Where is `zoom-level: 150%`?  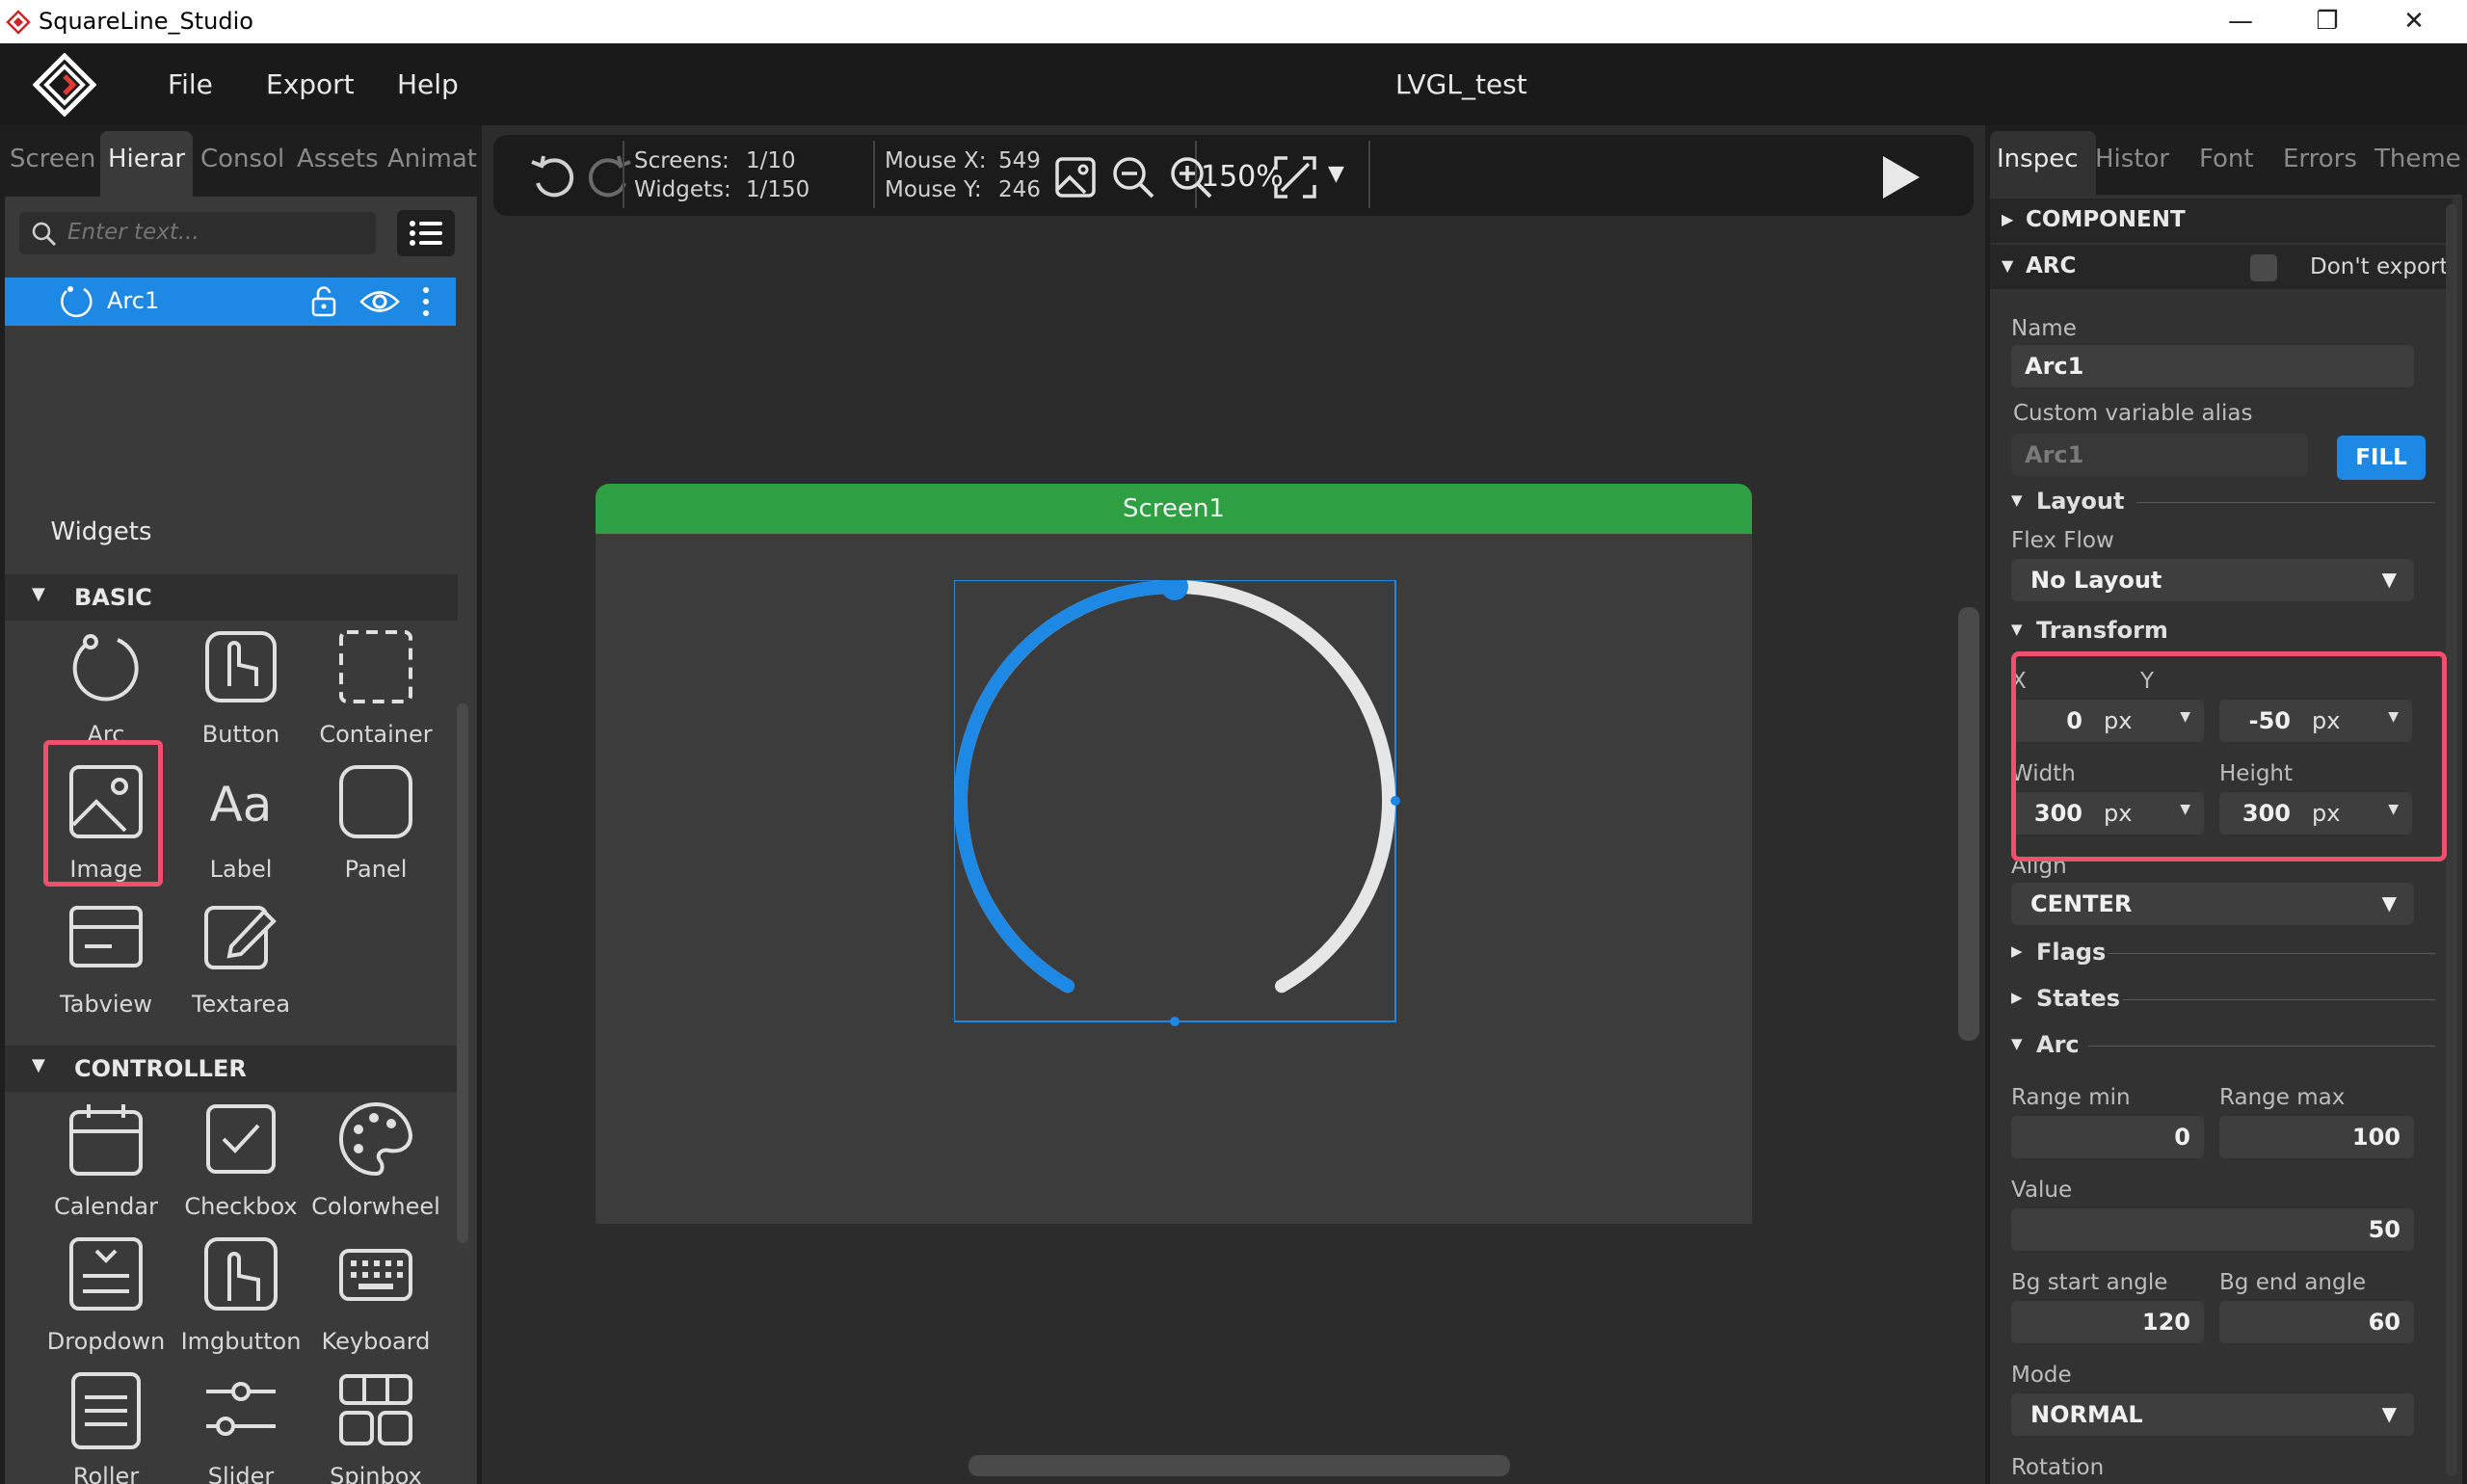
zoom-level: 150% is located at coordinates (1242, 177).